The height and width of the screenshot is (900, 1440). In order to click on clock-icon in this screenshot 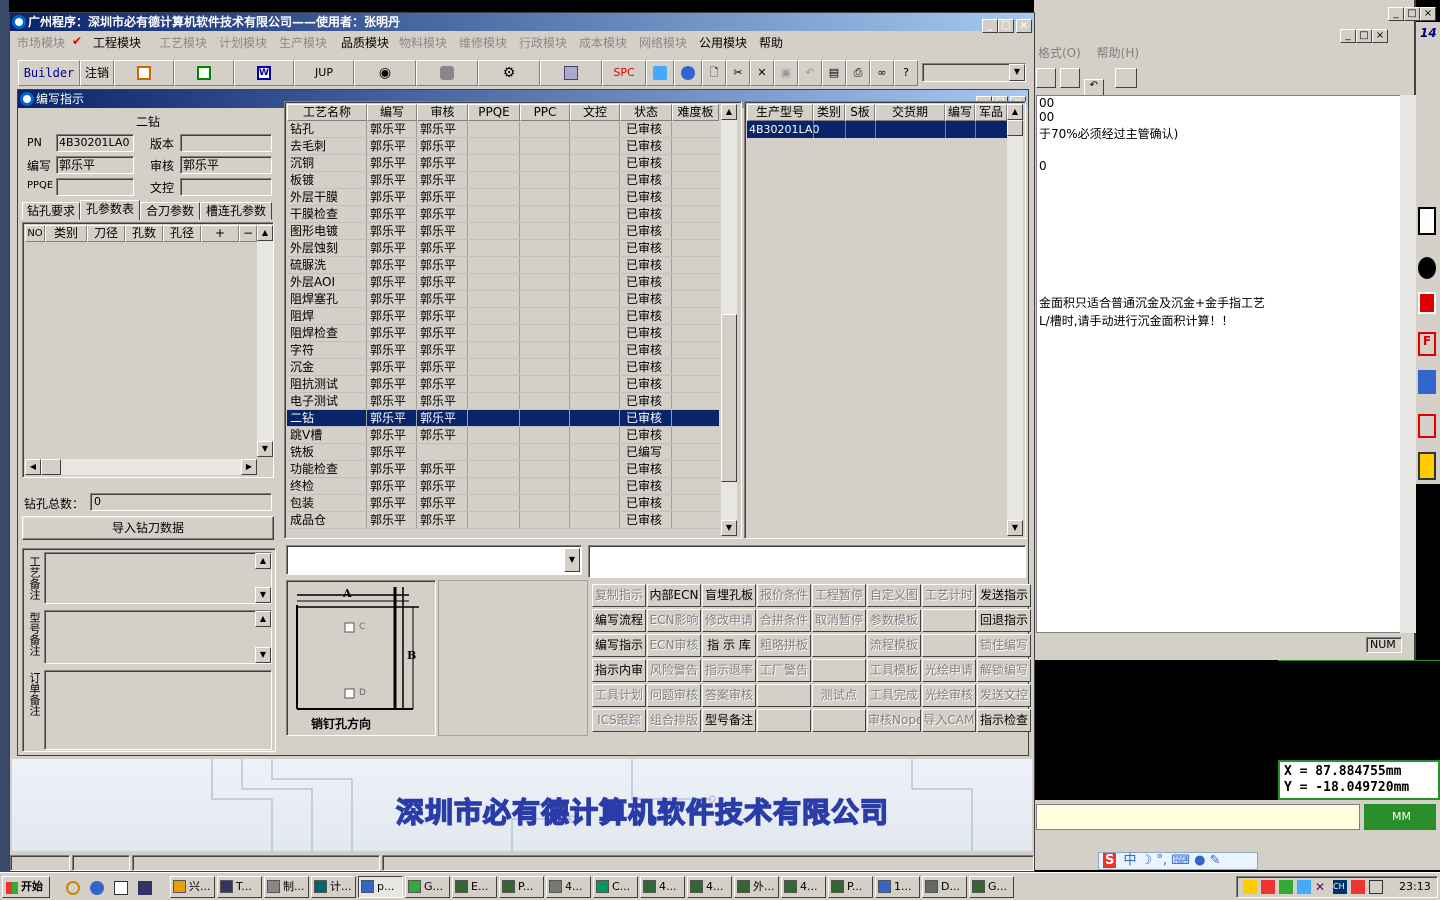, I will do `click(73, 888)`.